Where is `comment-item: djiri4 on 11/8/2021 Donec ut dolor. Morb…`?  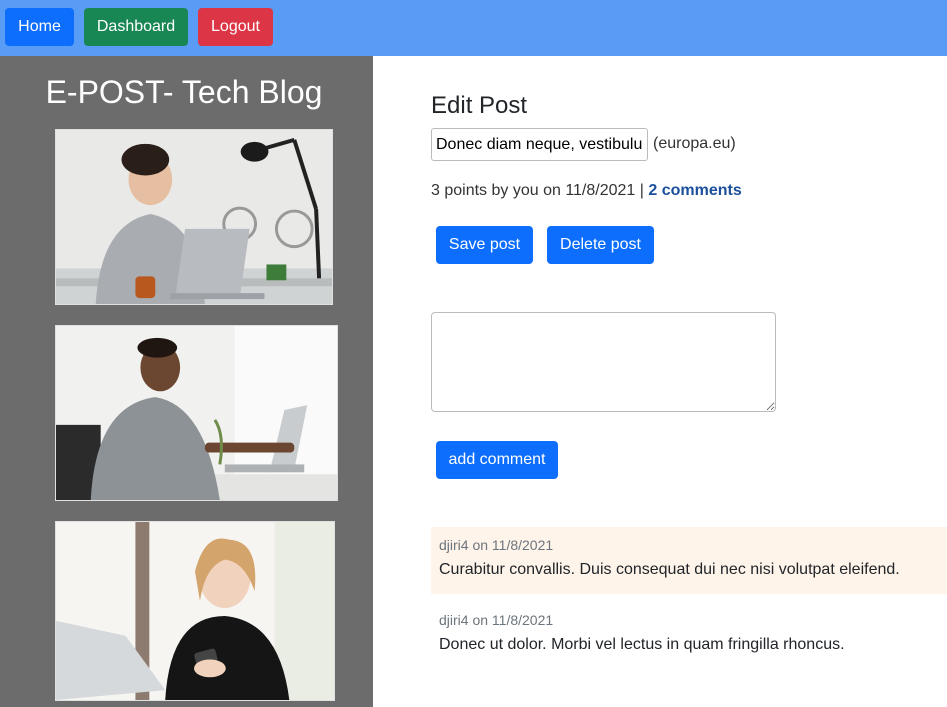
comment-item: djiri4 on 11/8/2021 Donec ut dolor. Morb… is located at coordinates (689, 635).